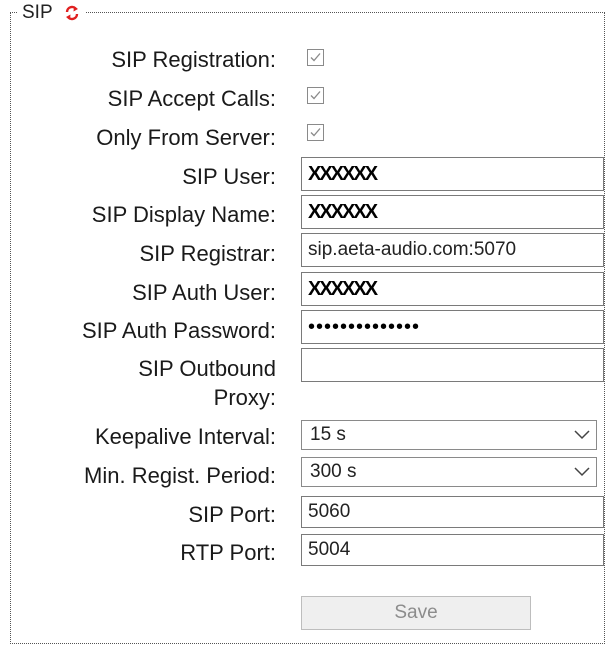  I want to click on sip-registration-label: SIP Registration:, so click(193, 59).